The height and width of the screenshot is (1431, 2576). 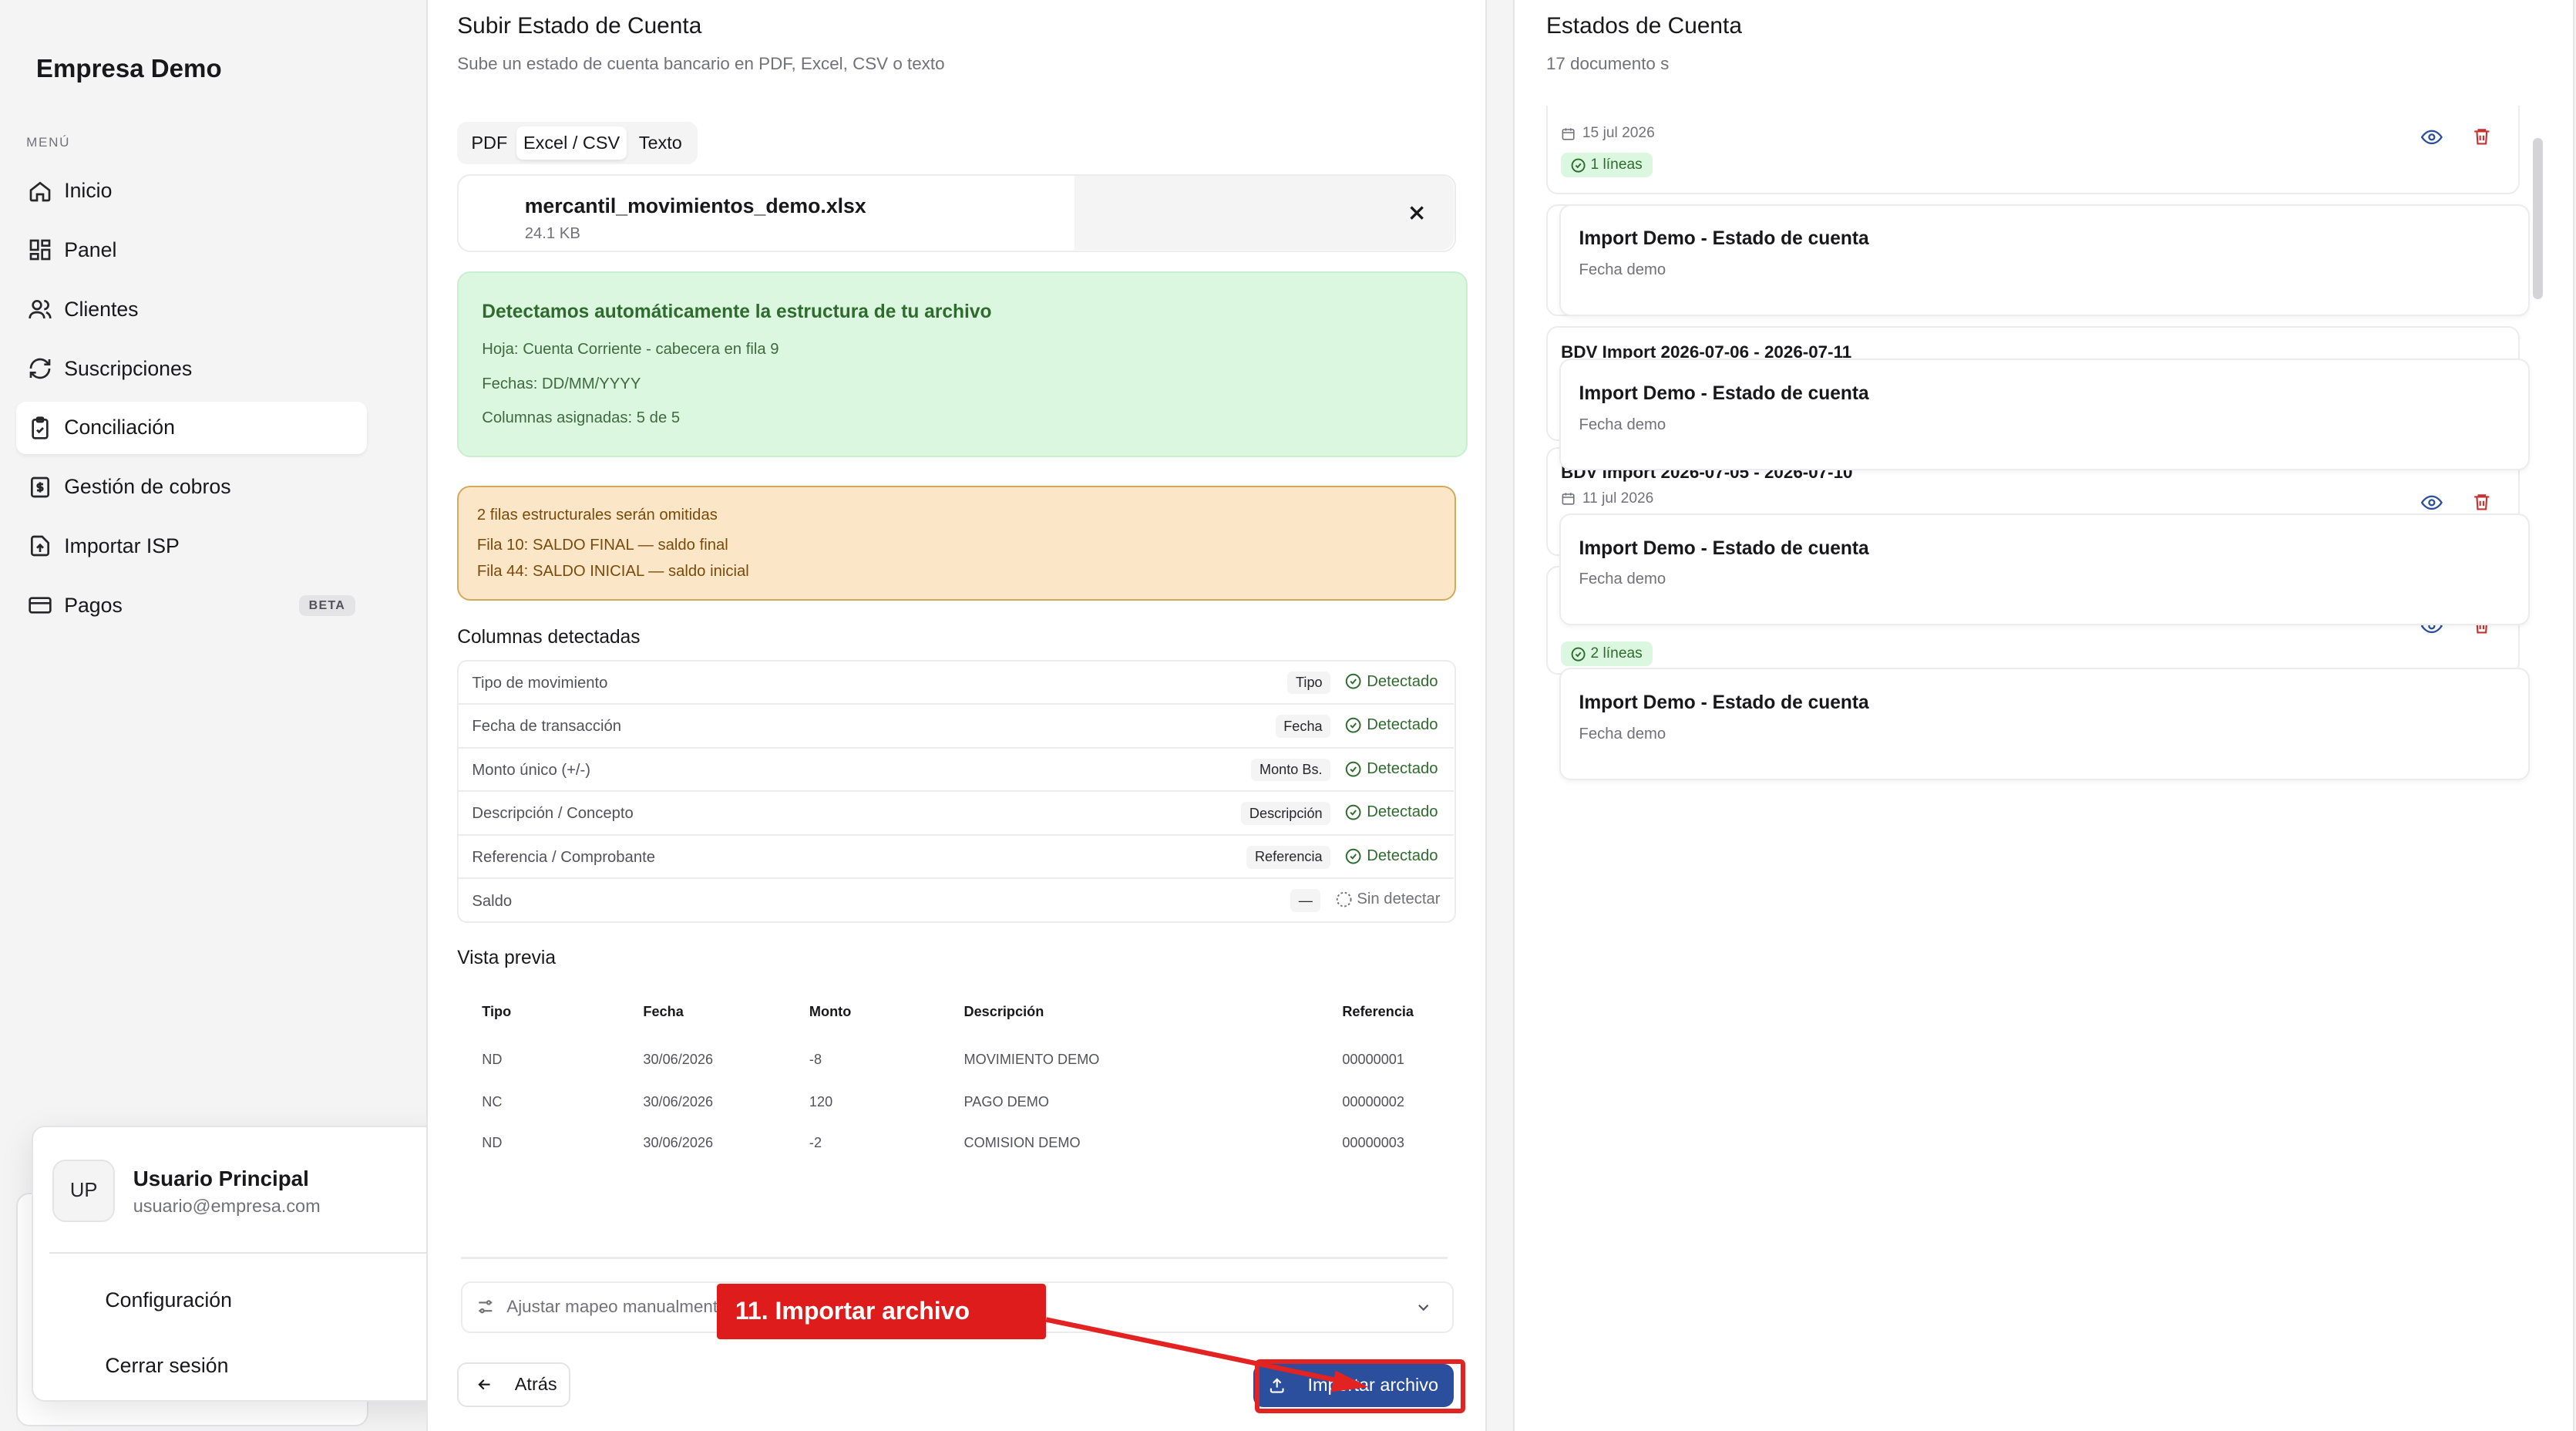 I want to click on tab-texto: Texto, so click(x=660, y=143).